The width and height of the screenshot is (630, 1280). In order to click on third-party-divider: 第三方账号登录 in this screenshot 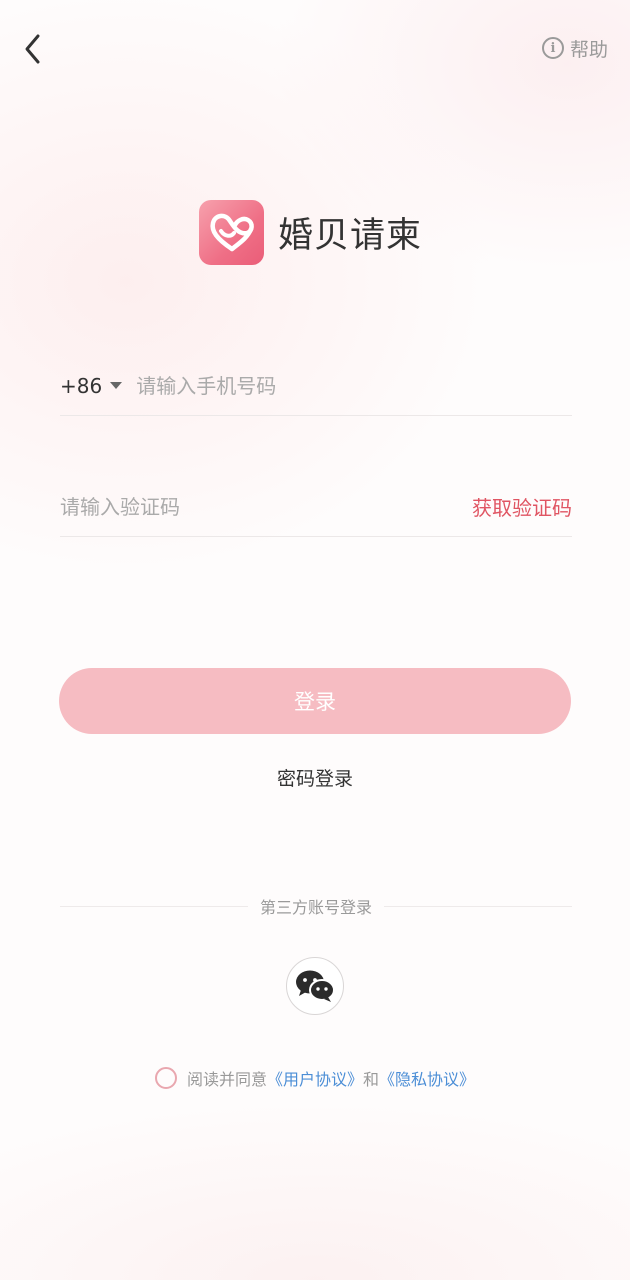, I will do `click(316, 906)`.